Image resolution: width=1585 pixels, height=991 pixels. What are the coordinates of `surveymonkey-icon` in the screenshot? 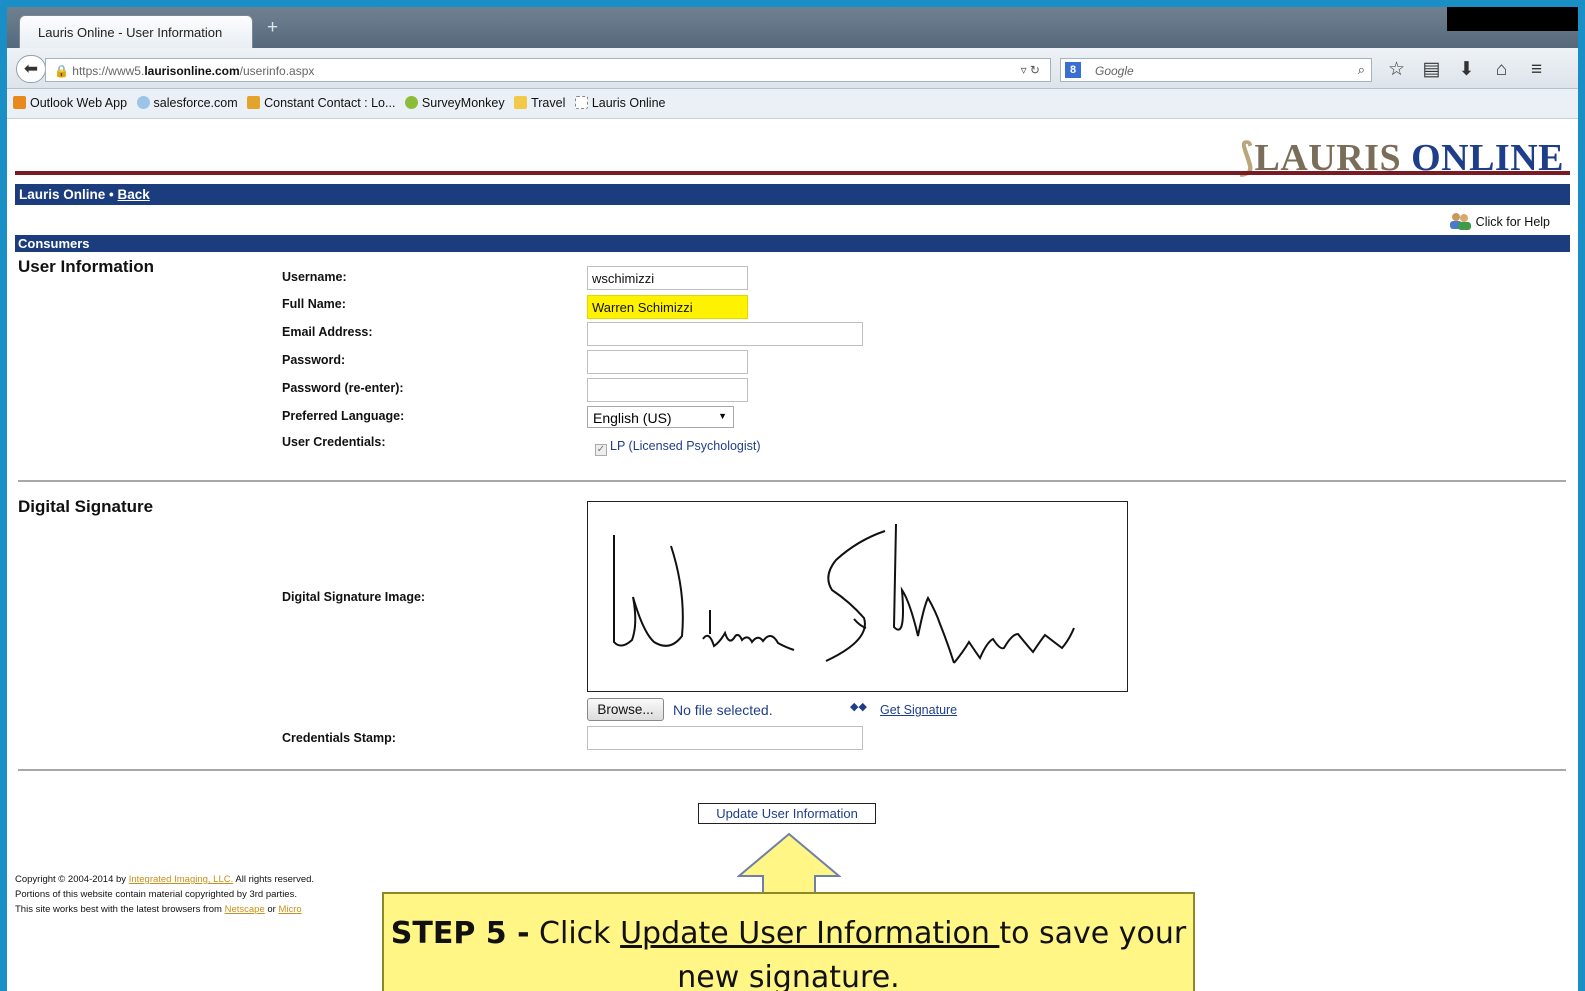 It's located at (411, 102).